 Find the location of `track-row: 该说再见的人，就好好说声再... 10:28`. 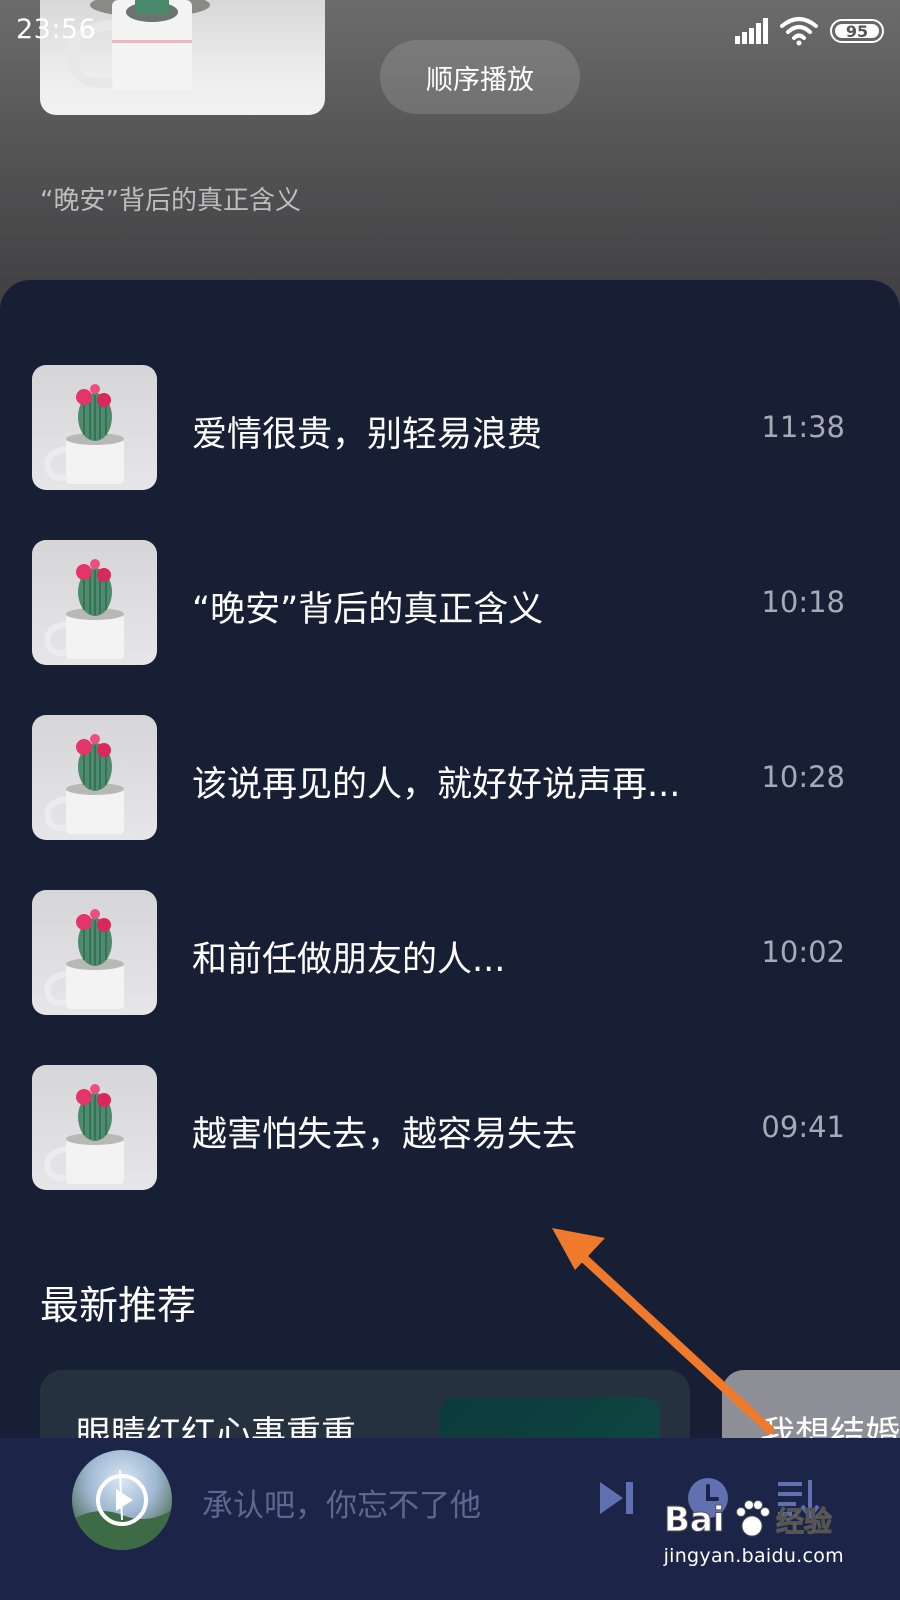

track-row: 该说再见的人，就好好说声再... 10:28 is located at coordinates (450, 802).